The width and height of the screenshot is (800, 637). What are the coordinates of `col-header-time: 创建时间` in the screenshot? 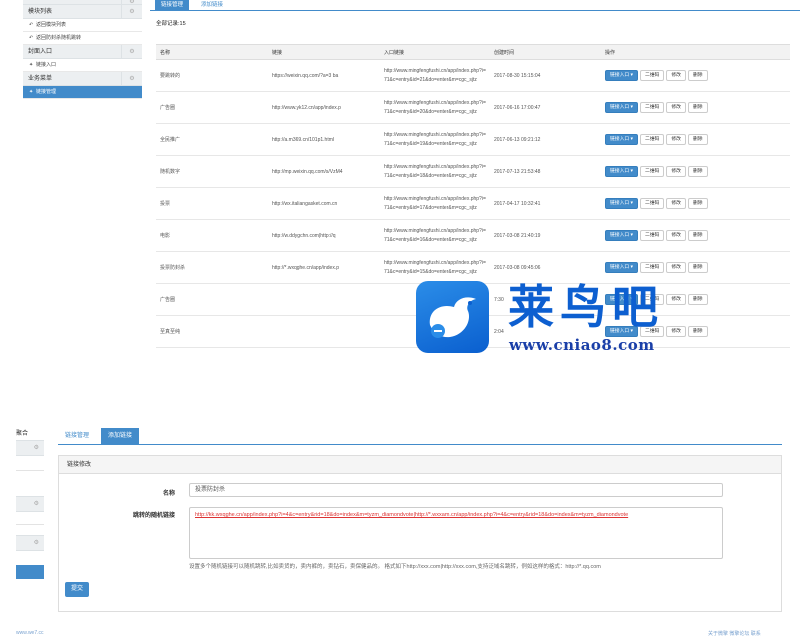 It's located at (545, 52).